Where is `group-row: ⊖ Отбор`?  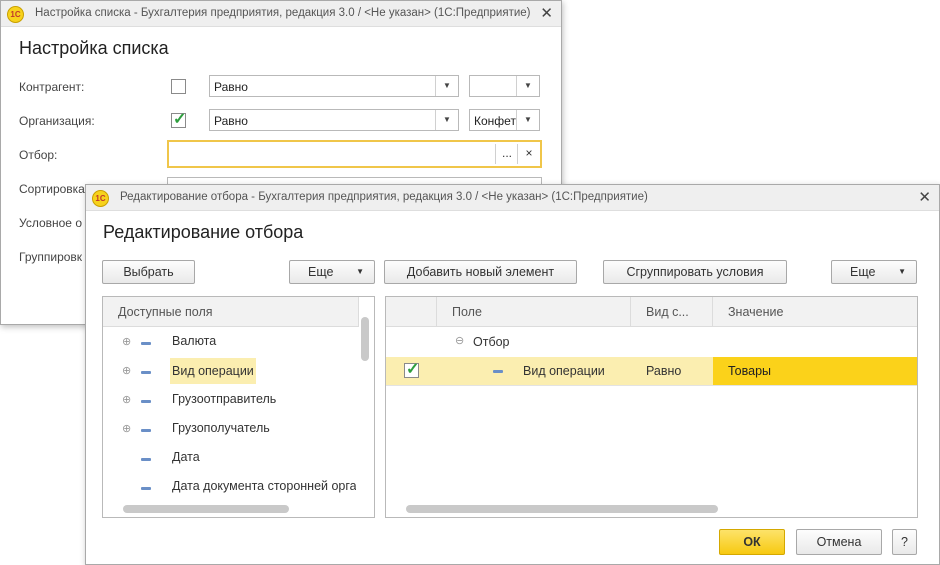 group-row: ⊖ Отбор is located at coordinates (651, 342).